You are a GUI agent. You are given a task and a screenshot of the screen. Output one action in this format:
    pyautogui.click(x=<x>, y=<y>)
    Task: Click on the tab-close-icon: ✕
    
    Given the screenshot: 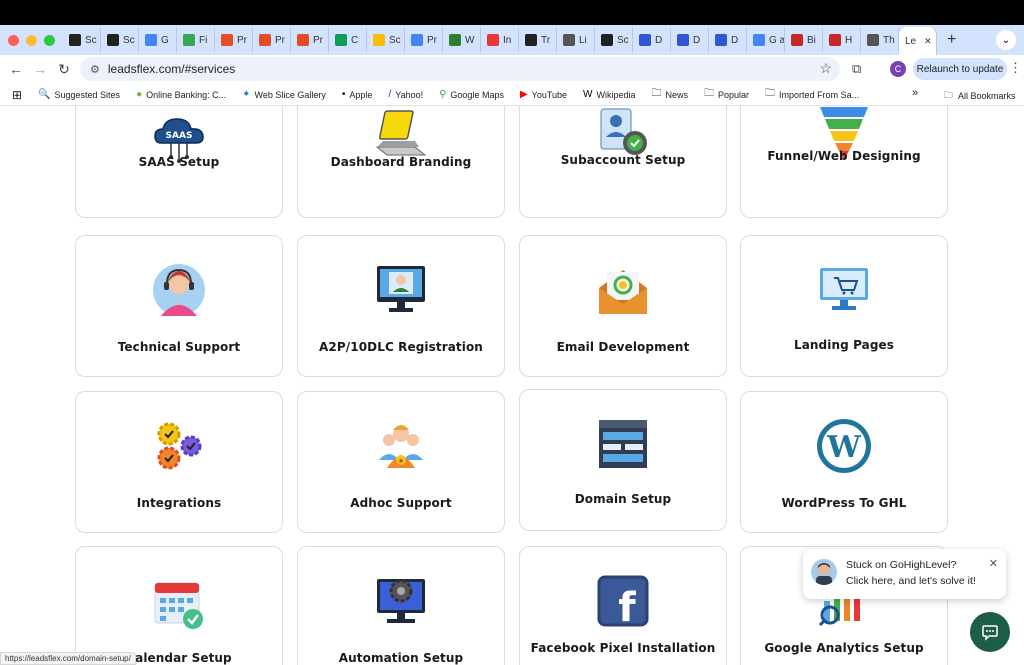 What is the action you would take?
    pyautogui.click(x=928, y=41)
    